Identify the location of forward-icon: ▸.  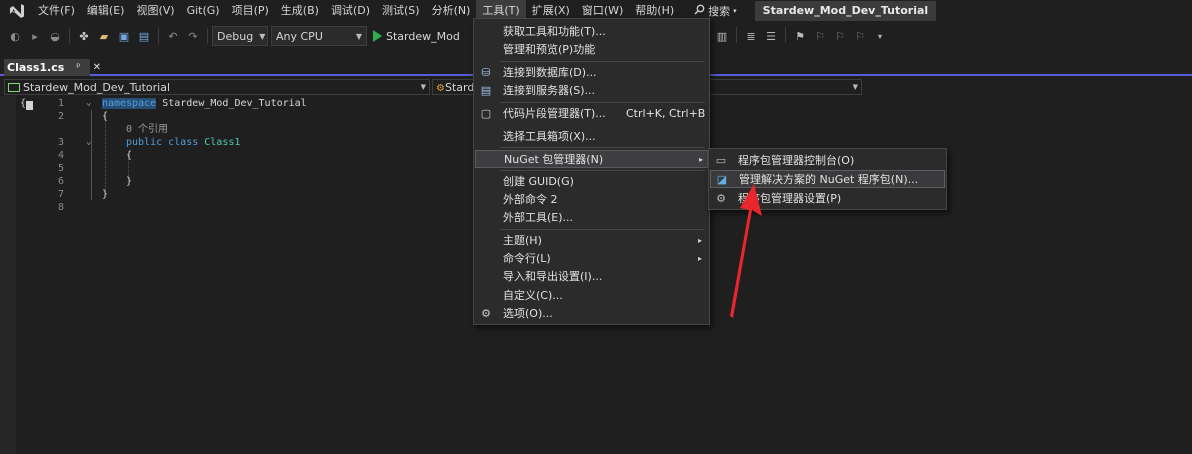
(35, 36).